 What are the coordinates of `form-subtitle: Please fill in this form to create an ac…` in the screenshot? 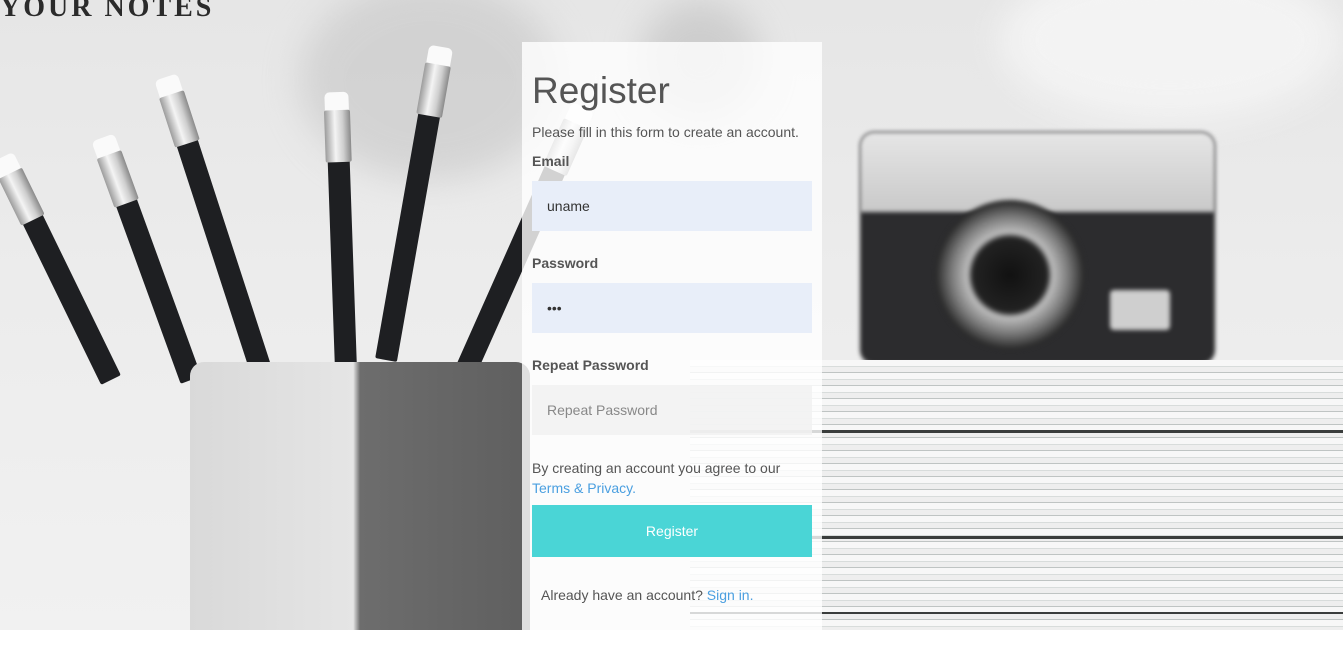 It's located at (665, 132).